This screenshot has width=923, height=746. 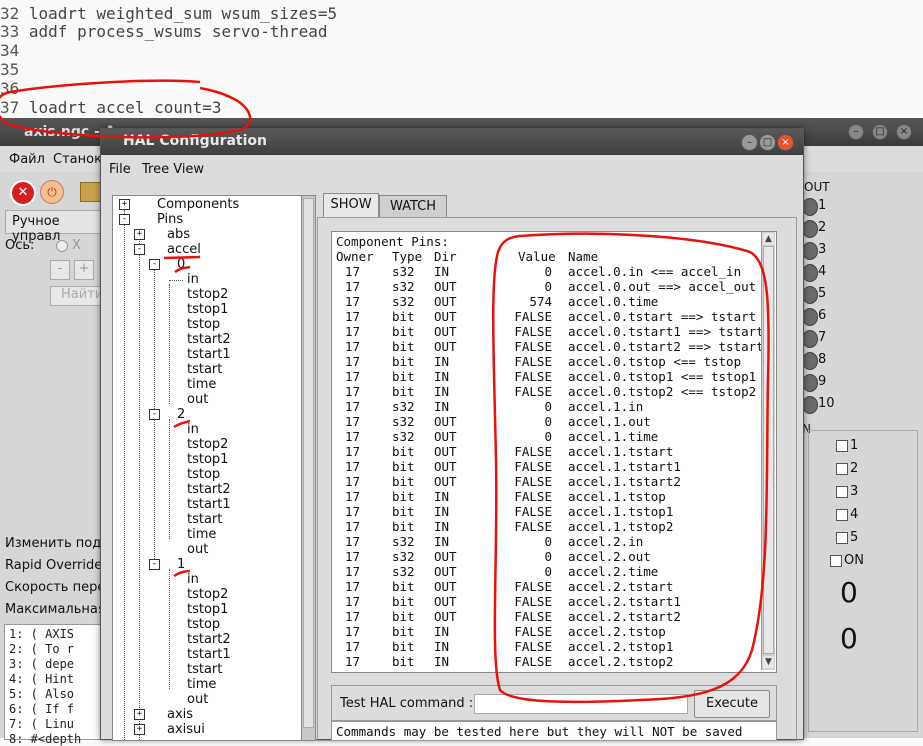 I want to click on tree-node-accel-0: 0, so click(x=181, y=264).